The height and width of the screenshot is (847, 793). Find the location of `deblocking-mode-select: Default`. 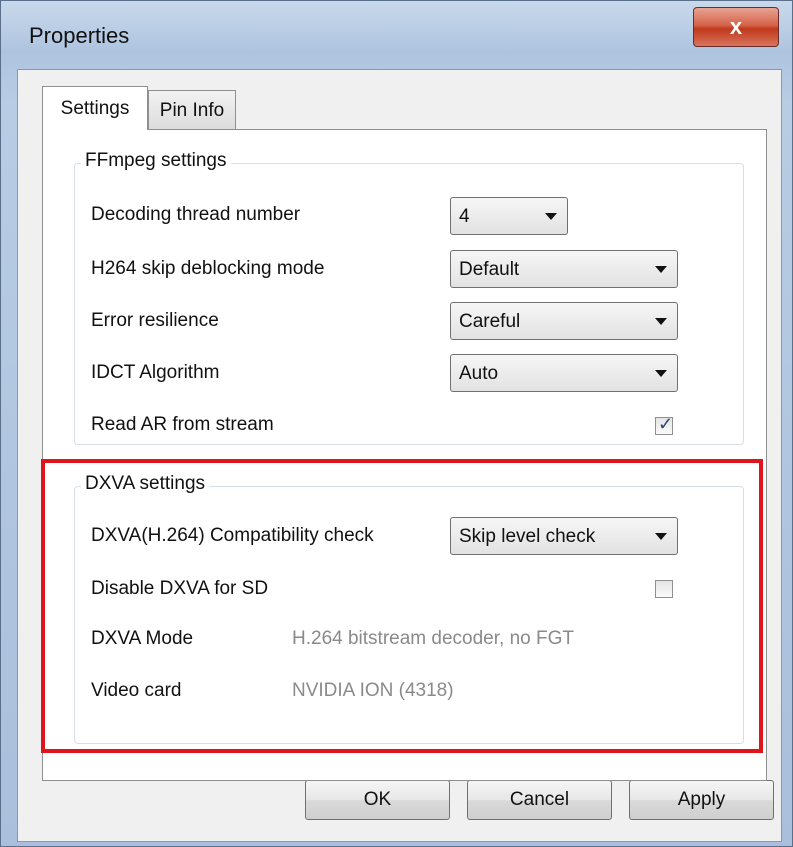

deblocking-mode-select: Default is located at coordinates (564, 269).